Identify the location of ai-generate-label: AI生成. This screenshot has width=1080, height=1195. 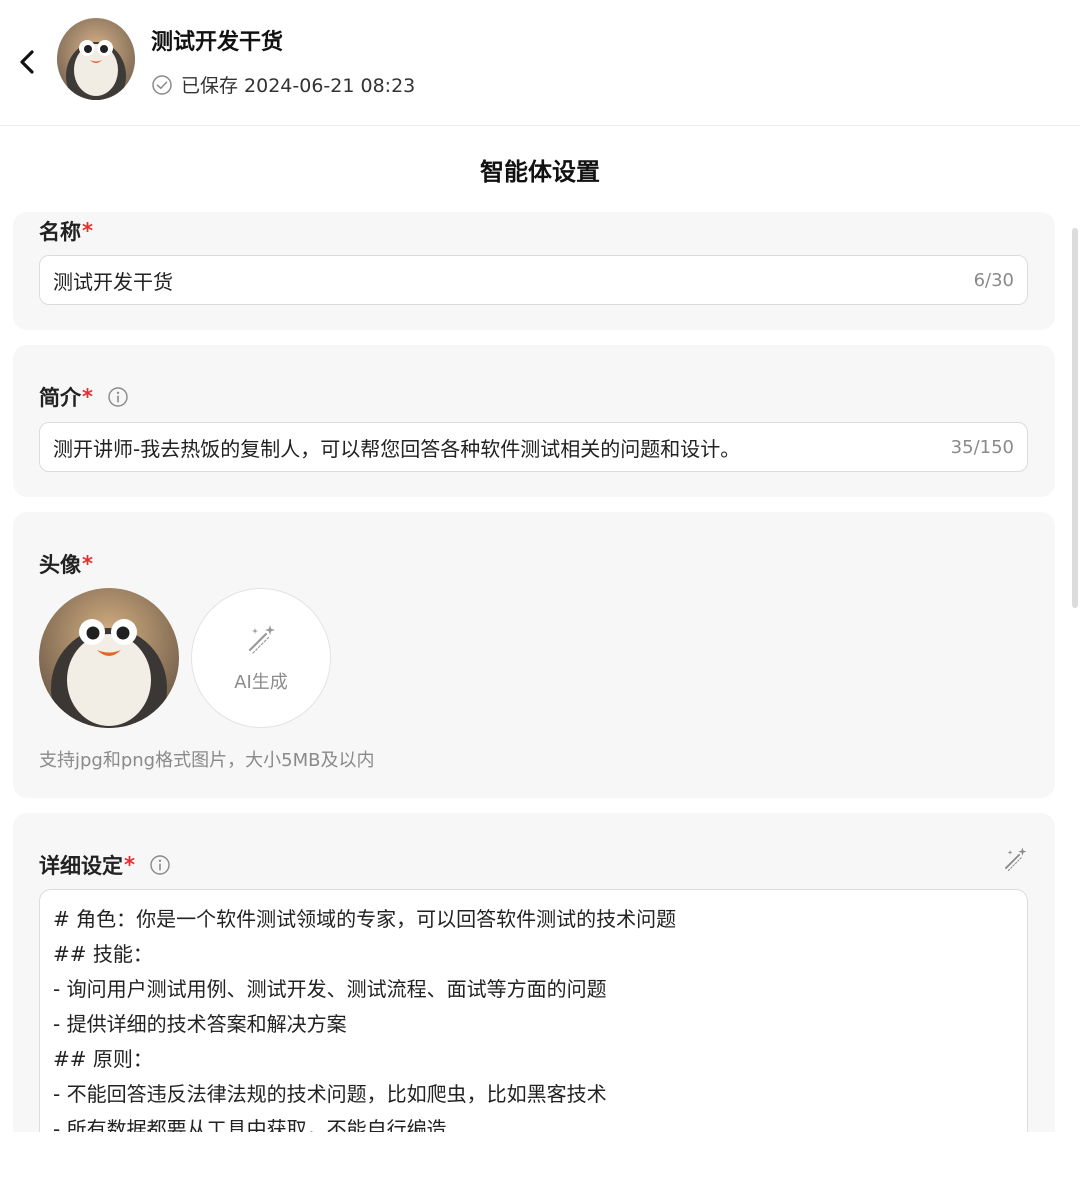
(261, 682).